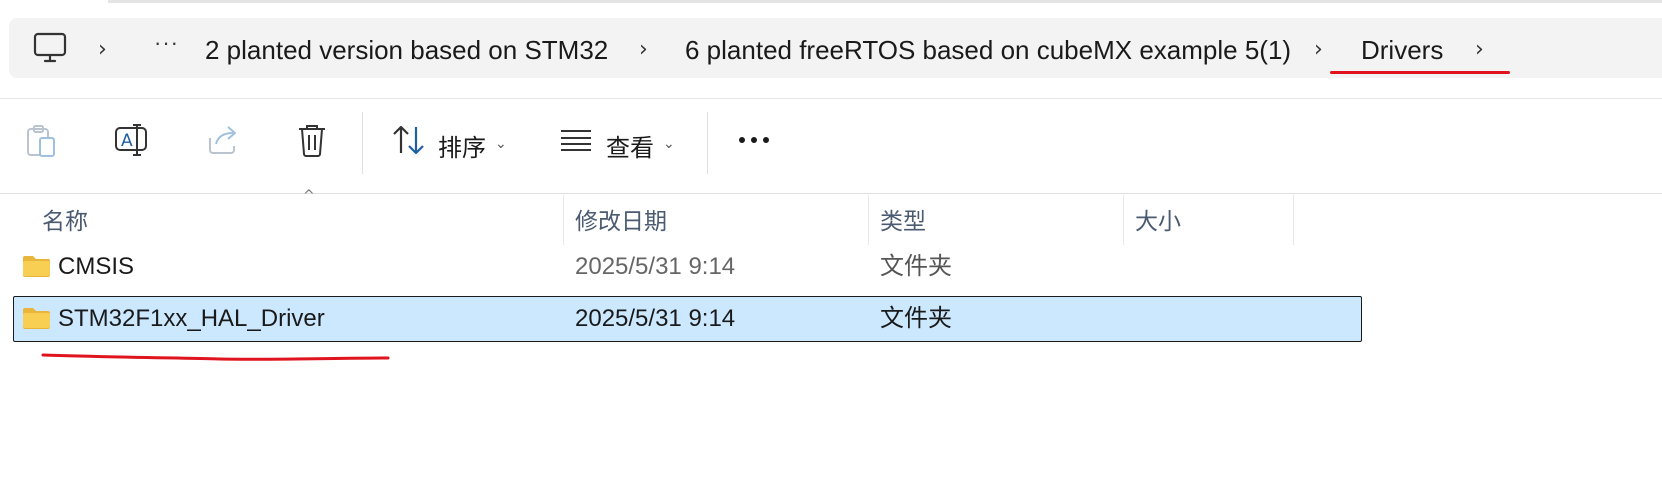  I want to click on column-header-size: 大小, so click(1158, 221).